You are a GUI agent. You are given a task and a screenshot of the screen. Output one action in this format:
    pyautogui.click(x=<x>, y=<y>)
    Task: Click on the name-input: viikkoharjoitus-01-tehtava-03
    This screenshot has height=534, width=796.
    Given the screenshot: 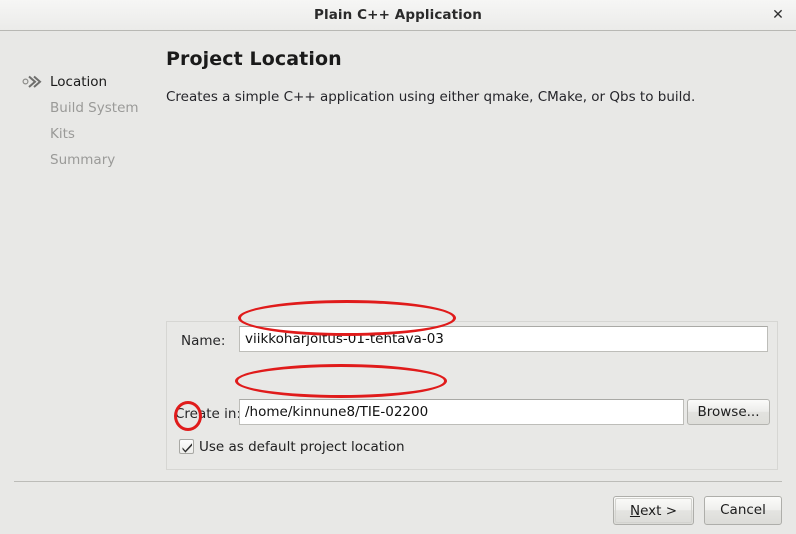 What is the action you would take?
    pyautogui.click(x=503, y=339)
    